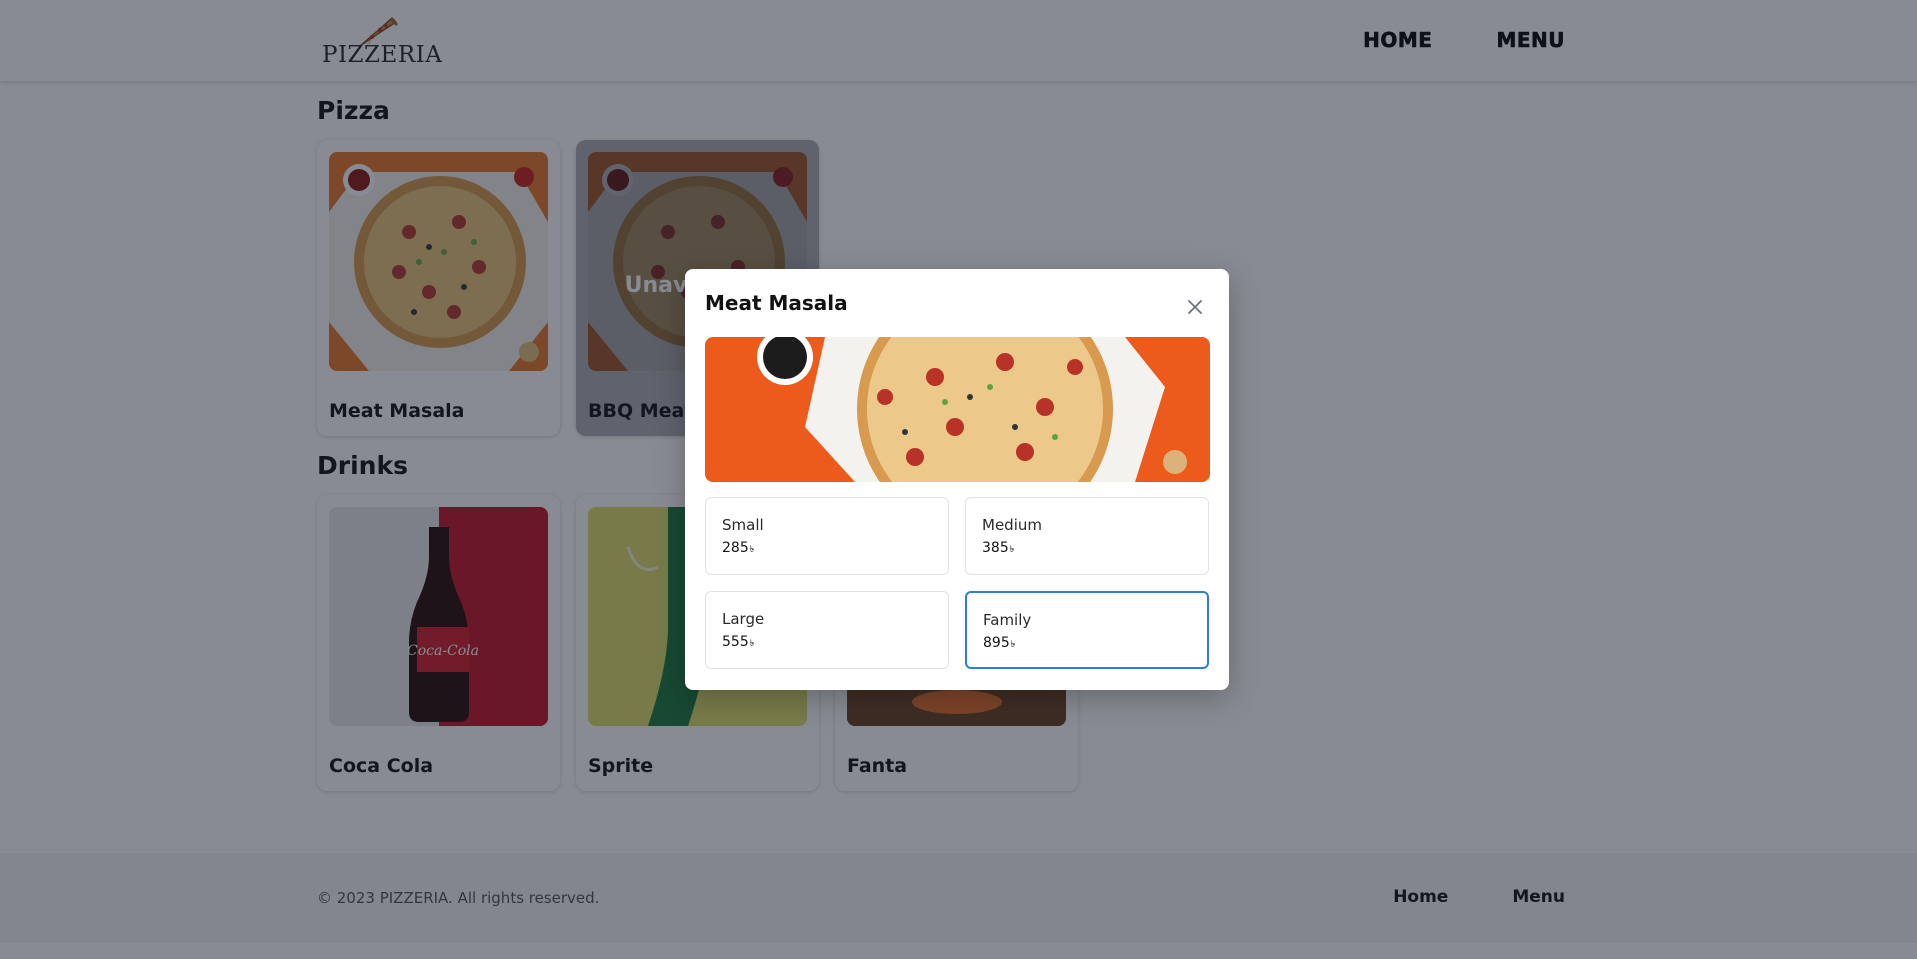 The image size is (1917, 959). Describe the element at coordinates (743, 619) in the screenshot. I see `size-name: Large` at that location.